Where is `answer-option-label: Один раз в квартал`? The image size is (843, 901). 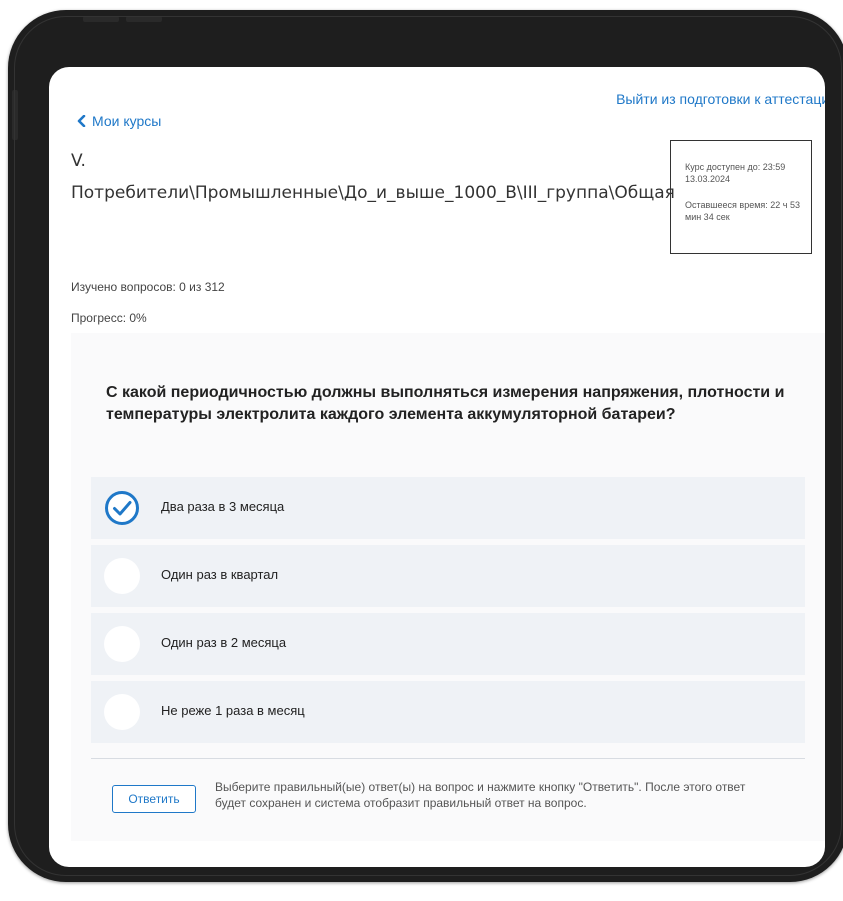 answer-option-label: Один раз в квартал is located at coordinates (220, 574).